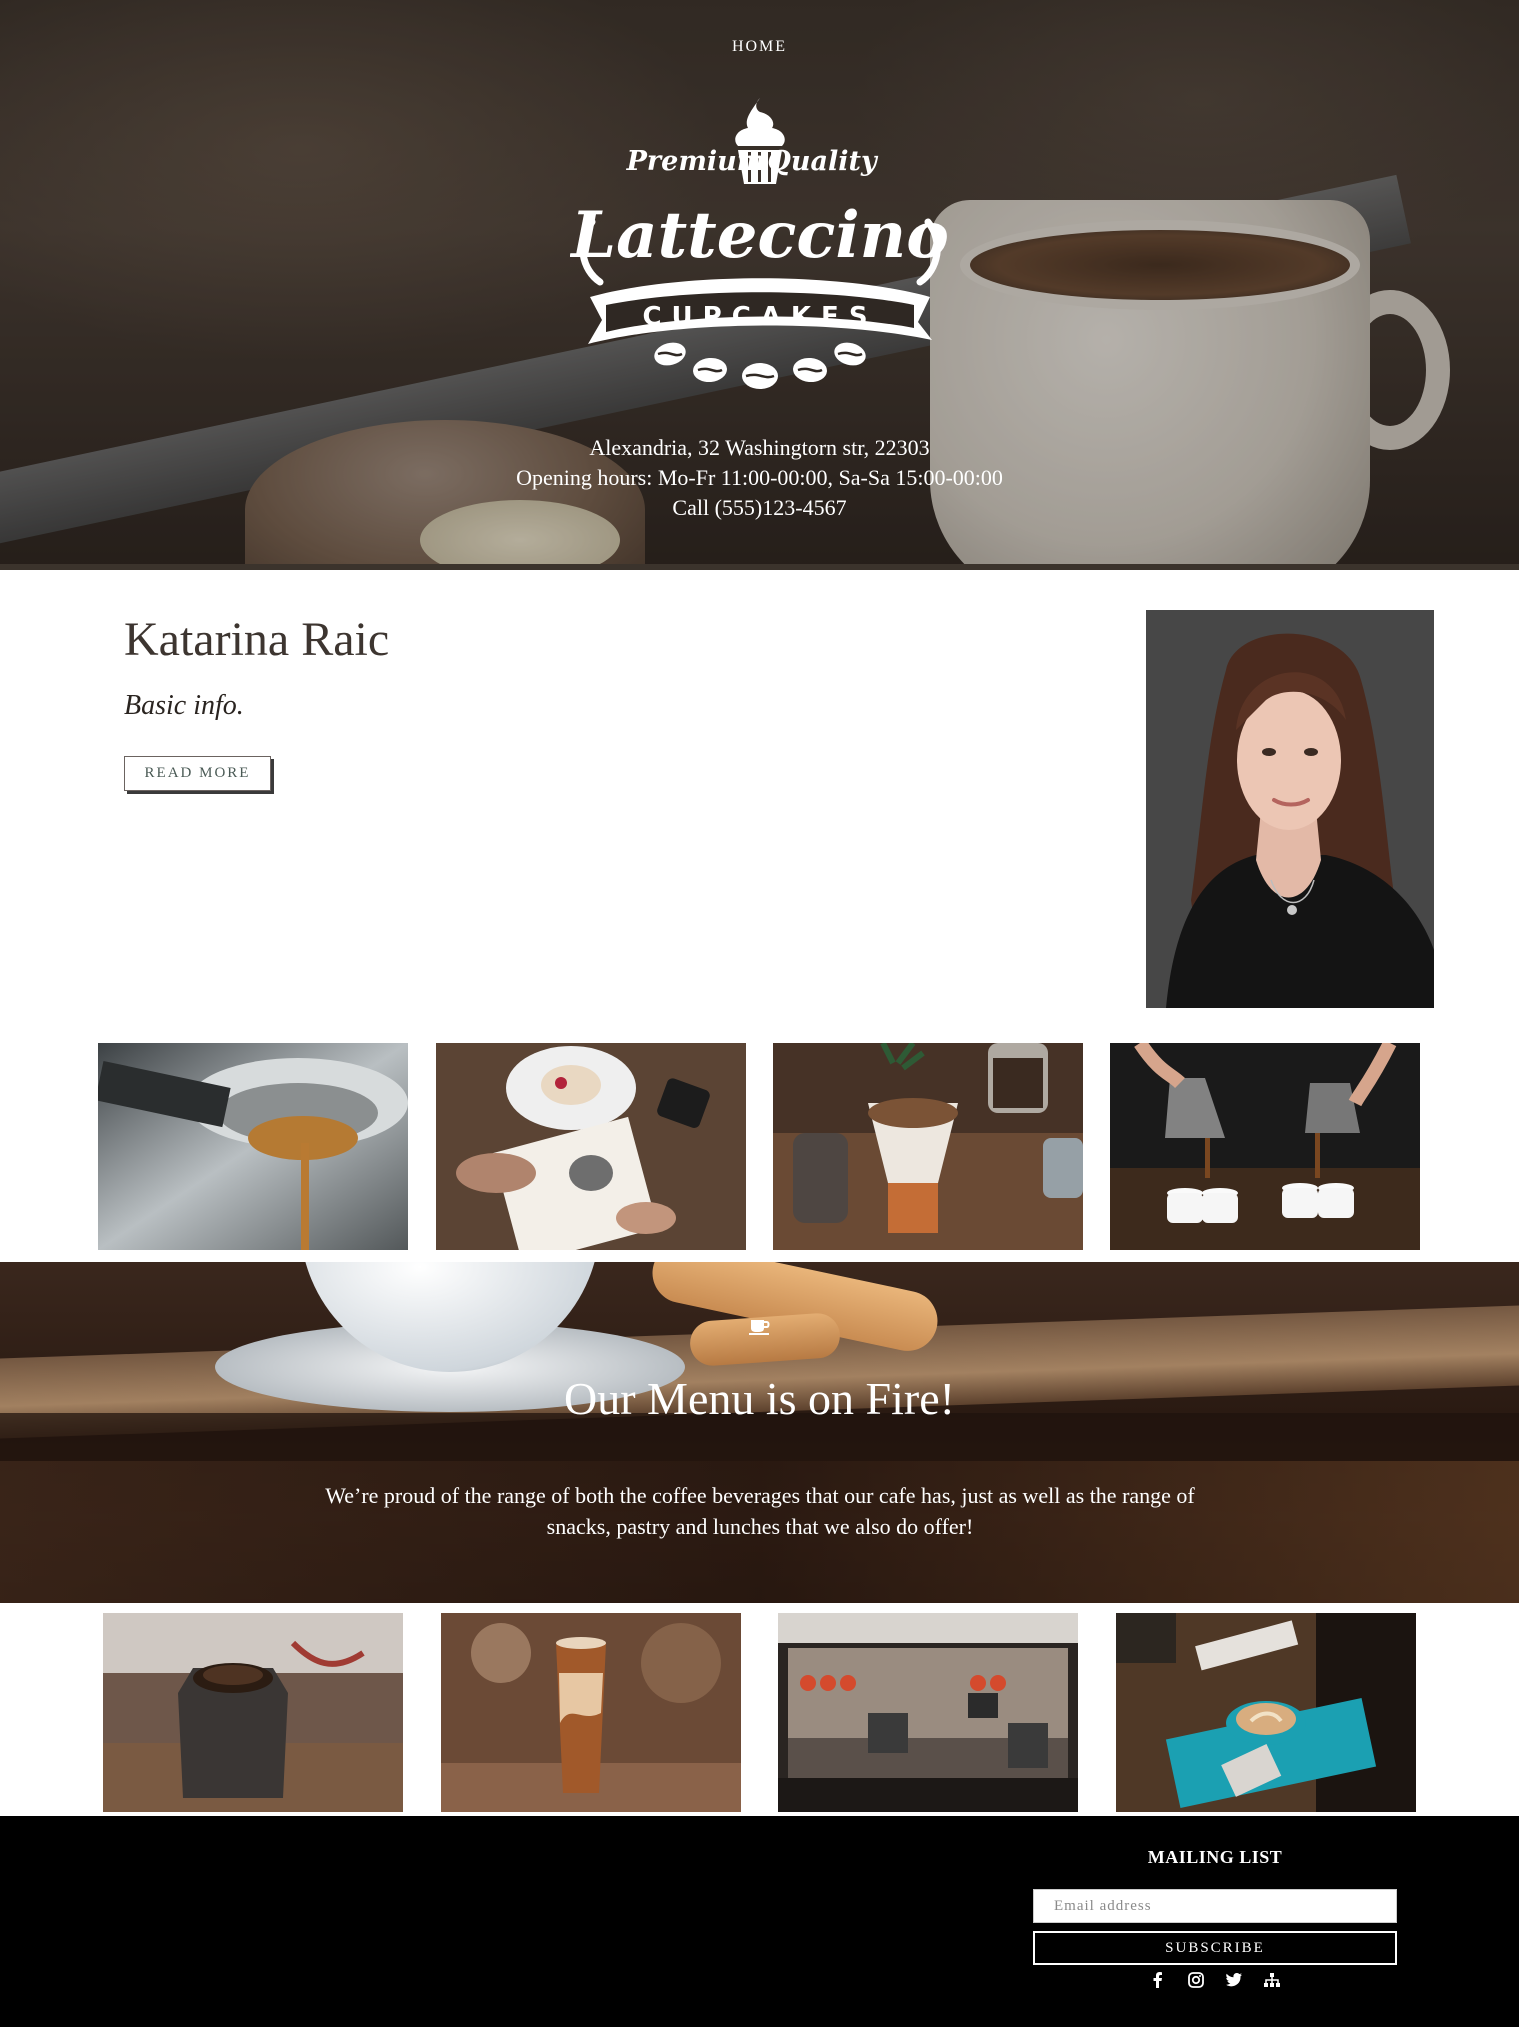 The width and height of the screenshot is (1519, 2027). Describe the element at coordinates (1272, 1980) in the screenshot. I see `sitemap-icon` at that location.